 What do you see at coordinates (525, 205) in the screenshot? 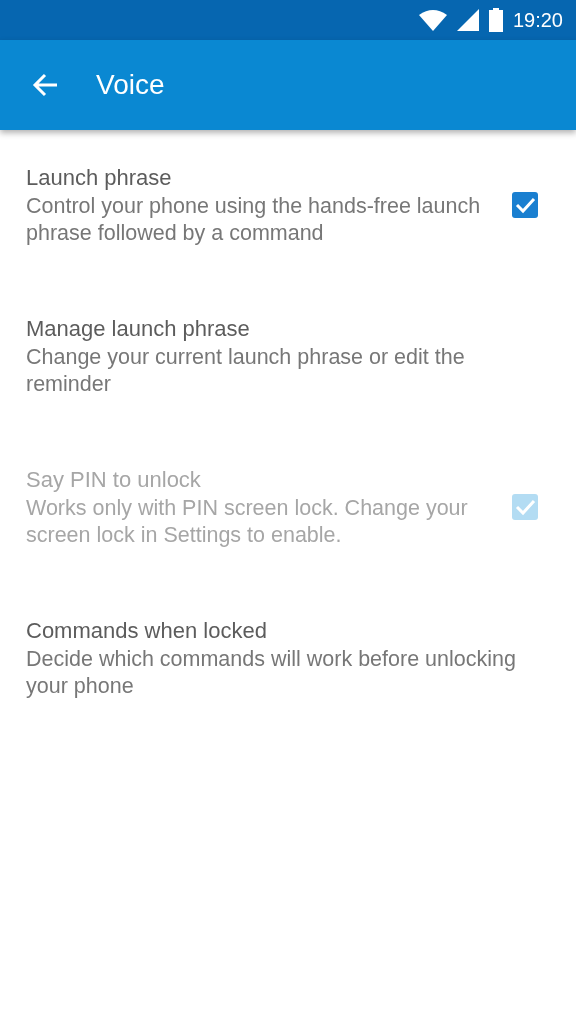
I see `checkbox` at bounding box center [525, 205].